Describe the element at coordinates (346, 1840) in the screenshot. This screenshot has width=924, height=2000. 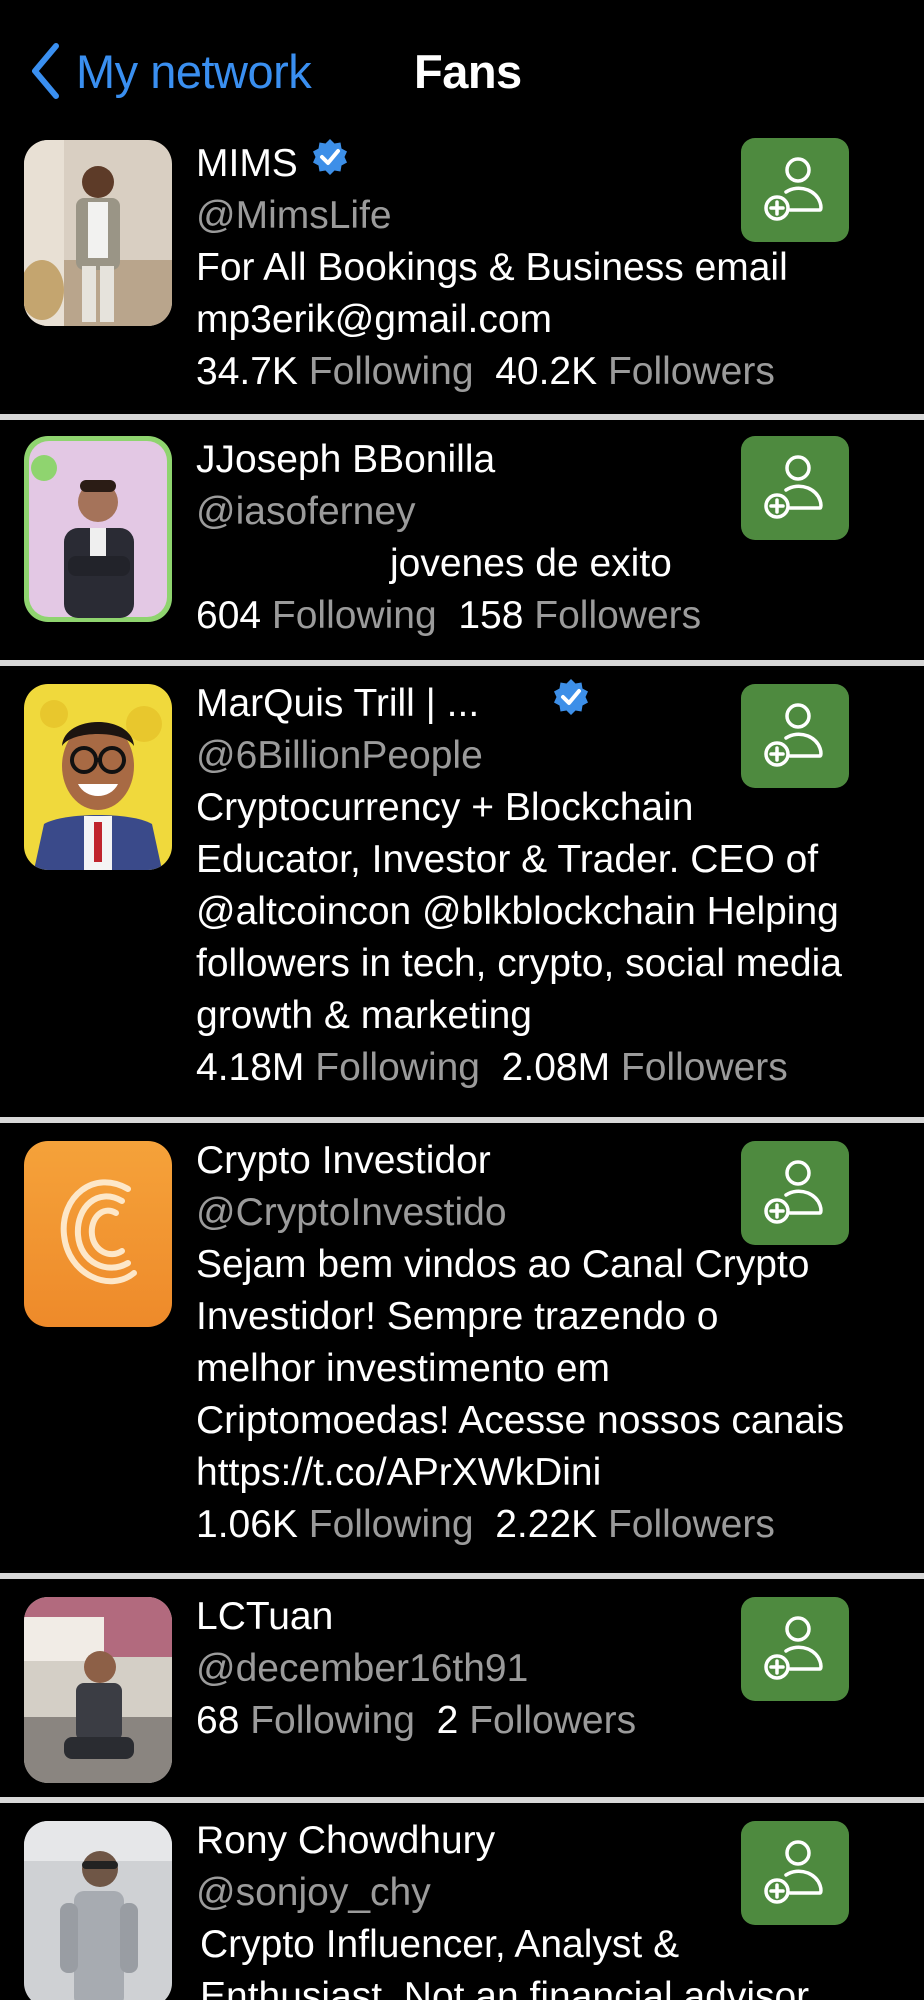
I see `user-name: Rony Chowdhury` at that location.